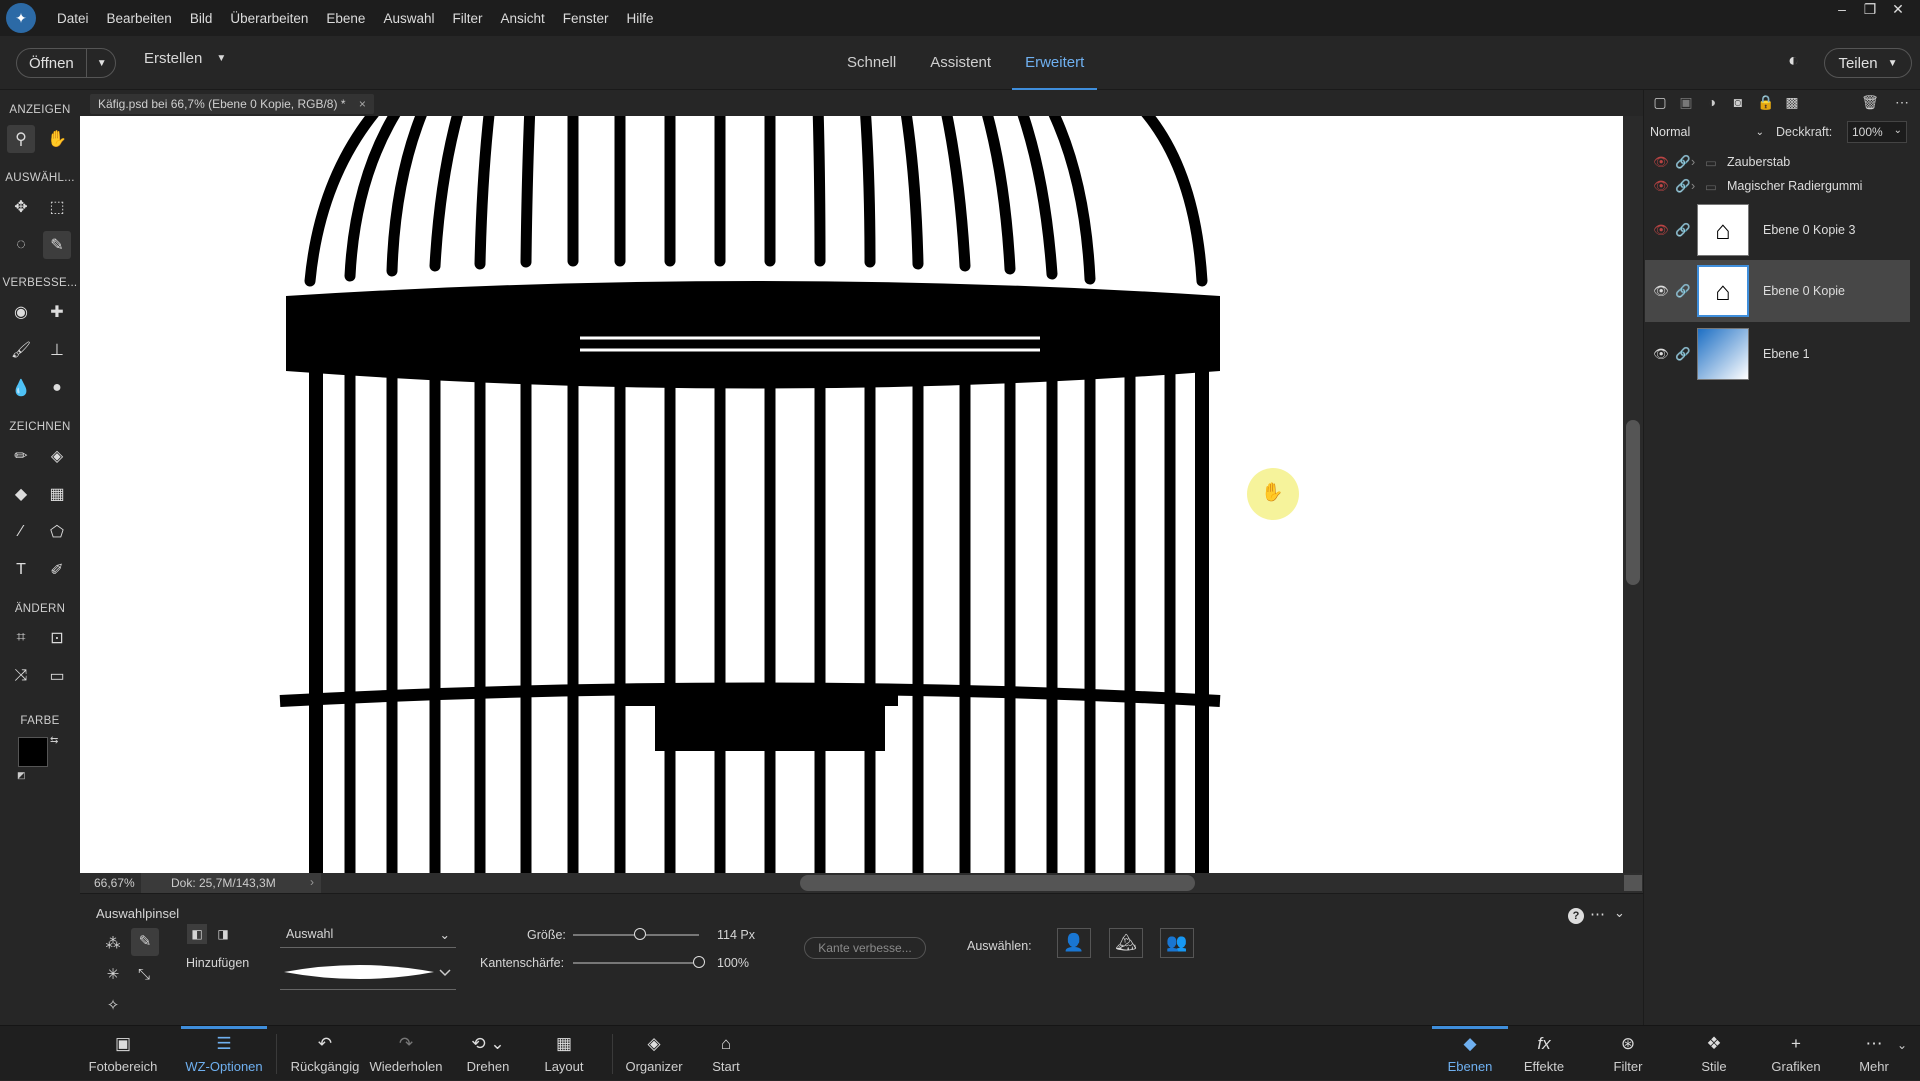  Describe the element at coordinates (1619, 913) in the screenshot. I see `collapse-icon: ⌄` at that location.